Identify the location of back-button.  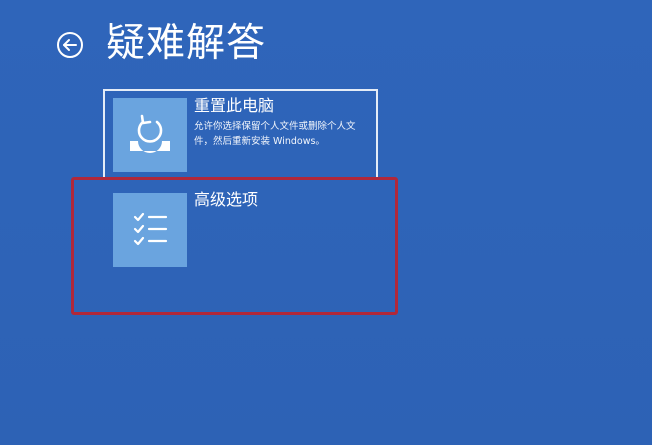
(70, 45).